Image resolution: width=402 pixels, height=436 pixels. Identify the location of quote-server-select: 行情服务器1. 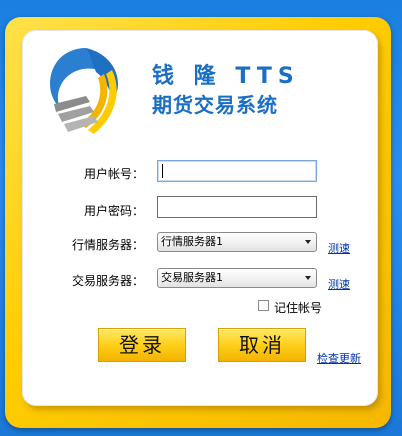
(237, 242).